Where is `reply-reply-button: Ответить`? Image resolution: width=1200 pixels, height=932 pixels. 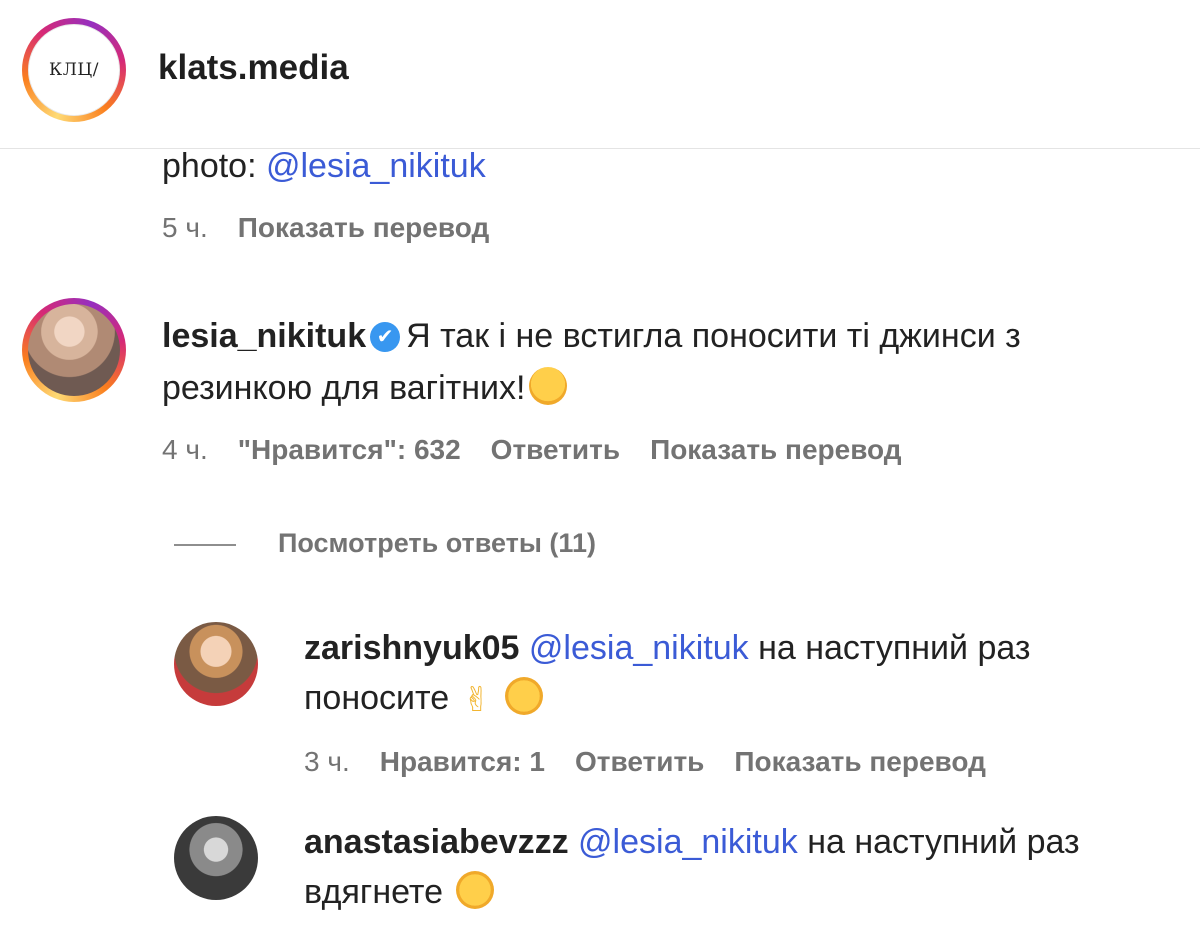 reply-reply-button: Ответить is located at coordinates (639, 762).